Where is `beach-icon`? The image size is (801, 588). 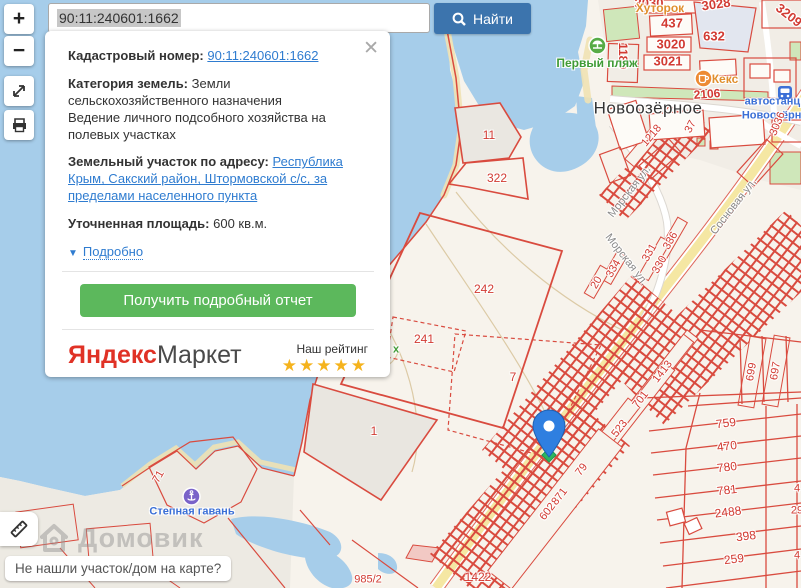 beach-icon is located at coordinates (597, 45).